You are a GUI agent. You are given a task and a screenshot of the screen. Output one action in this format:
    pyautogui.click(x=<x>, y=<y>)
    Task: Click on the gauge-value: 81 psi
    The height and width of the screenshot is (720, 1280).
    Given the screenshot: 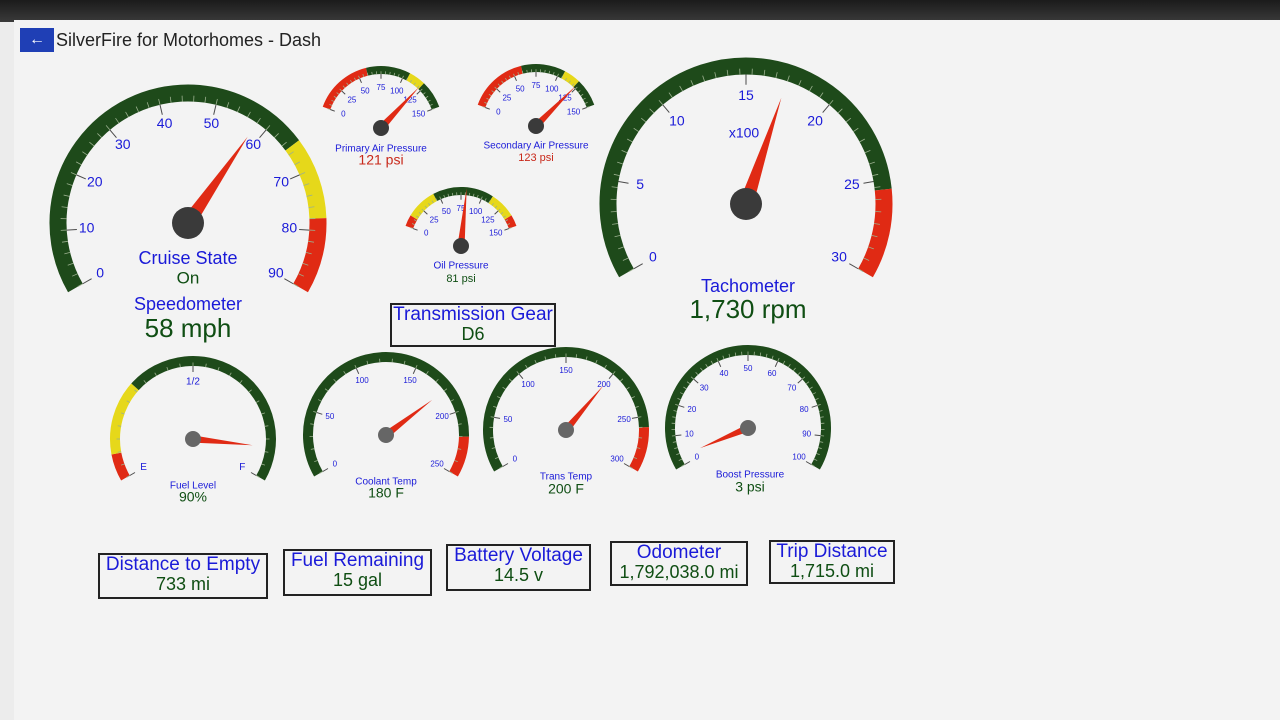 What is the action you would take?
    pyautogui.click(x=460, y=279)
    